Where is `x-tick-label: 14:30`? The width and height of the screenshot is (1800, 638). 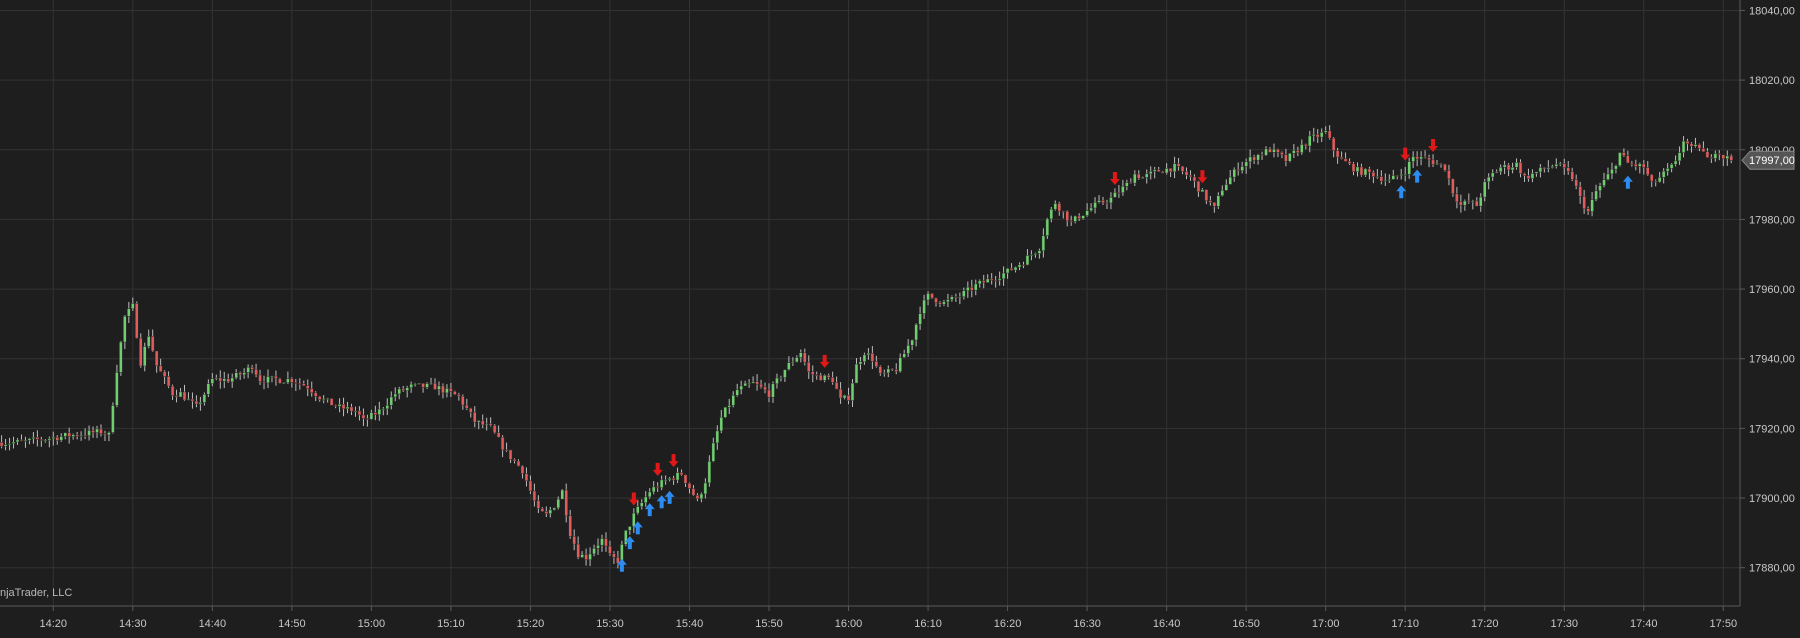
x-tick-label: 14:30 is located at coordinates (133, 624).